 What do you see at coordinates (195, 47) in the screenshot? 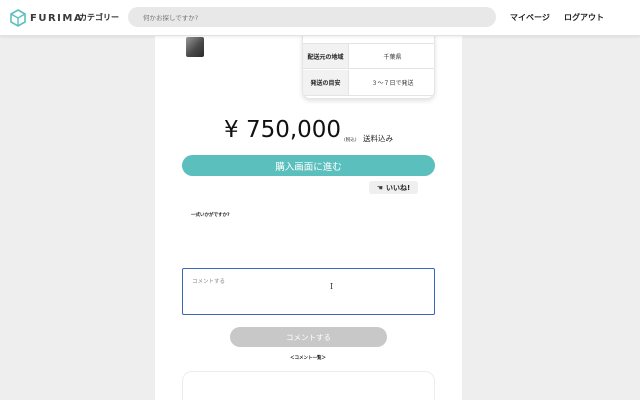
I see `product-thumbnail` at bounding box center [195, 47].